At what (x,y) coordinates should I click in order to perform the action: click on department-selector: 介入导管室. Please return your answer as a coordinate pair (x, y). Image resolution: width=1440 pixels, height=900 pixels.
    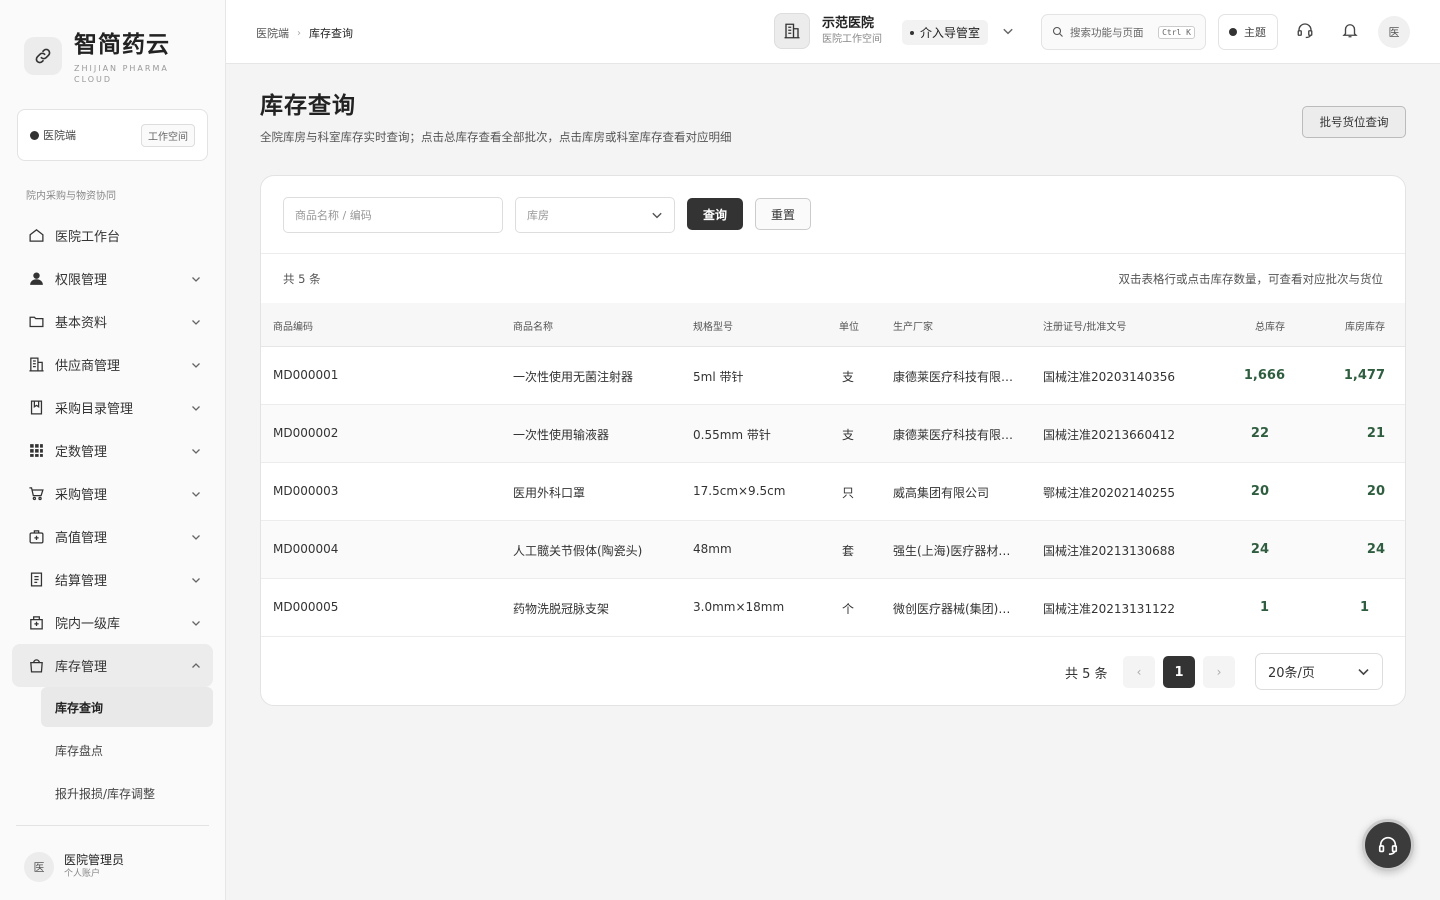
    Looking at the image, I should click on (945, 32).